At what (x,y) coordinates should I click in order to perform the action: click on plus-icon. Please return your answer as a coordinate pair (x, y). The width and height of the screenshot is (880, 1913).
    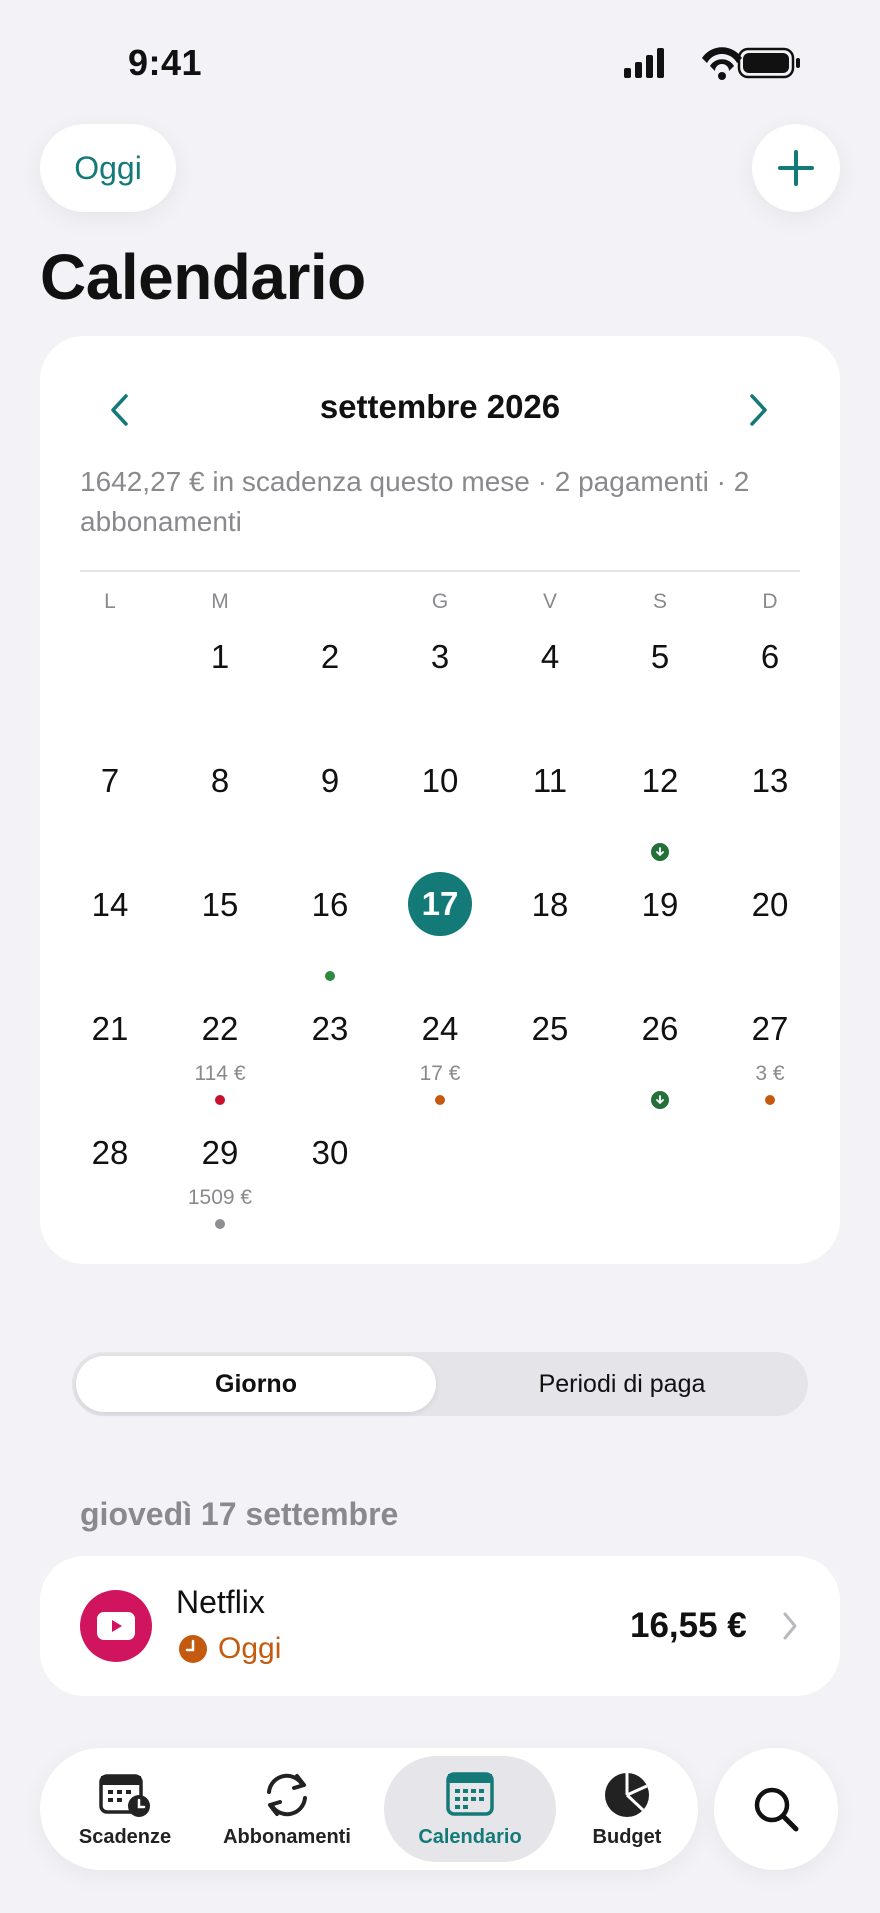
    Looking at the image, I should click on (796, 168).